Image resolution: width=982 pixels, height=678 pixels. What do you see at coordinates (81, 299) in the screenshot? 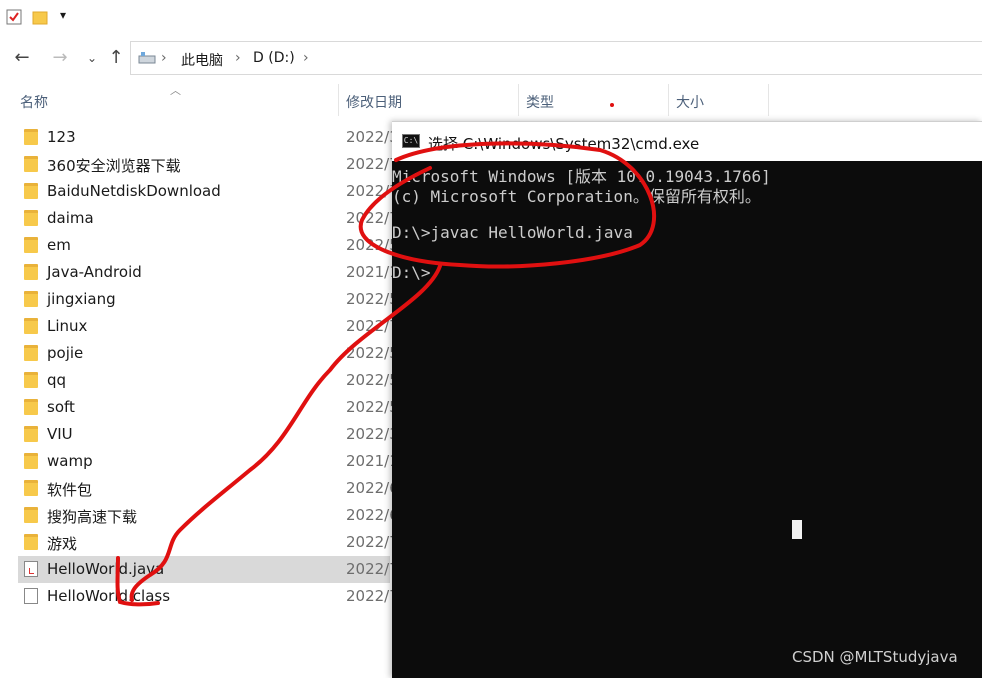
I see `file-name: jingxiang` at bounding box center [81, 299].